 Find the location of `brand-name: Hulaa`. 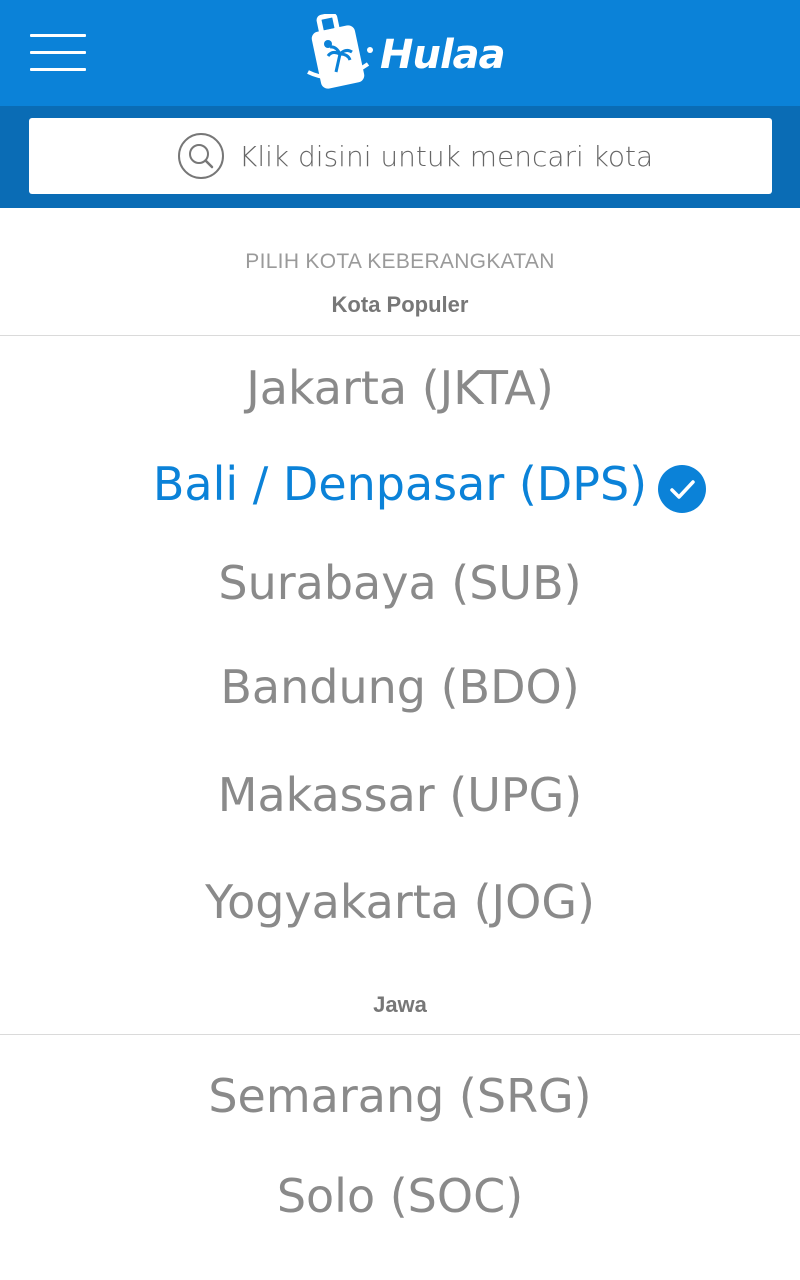

brand-name: Hulaa is located at coordinates (443, 55).